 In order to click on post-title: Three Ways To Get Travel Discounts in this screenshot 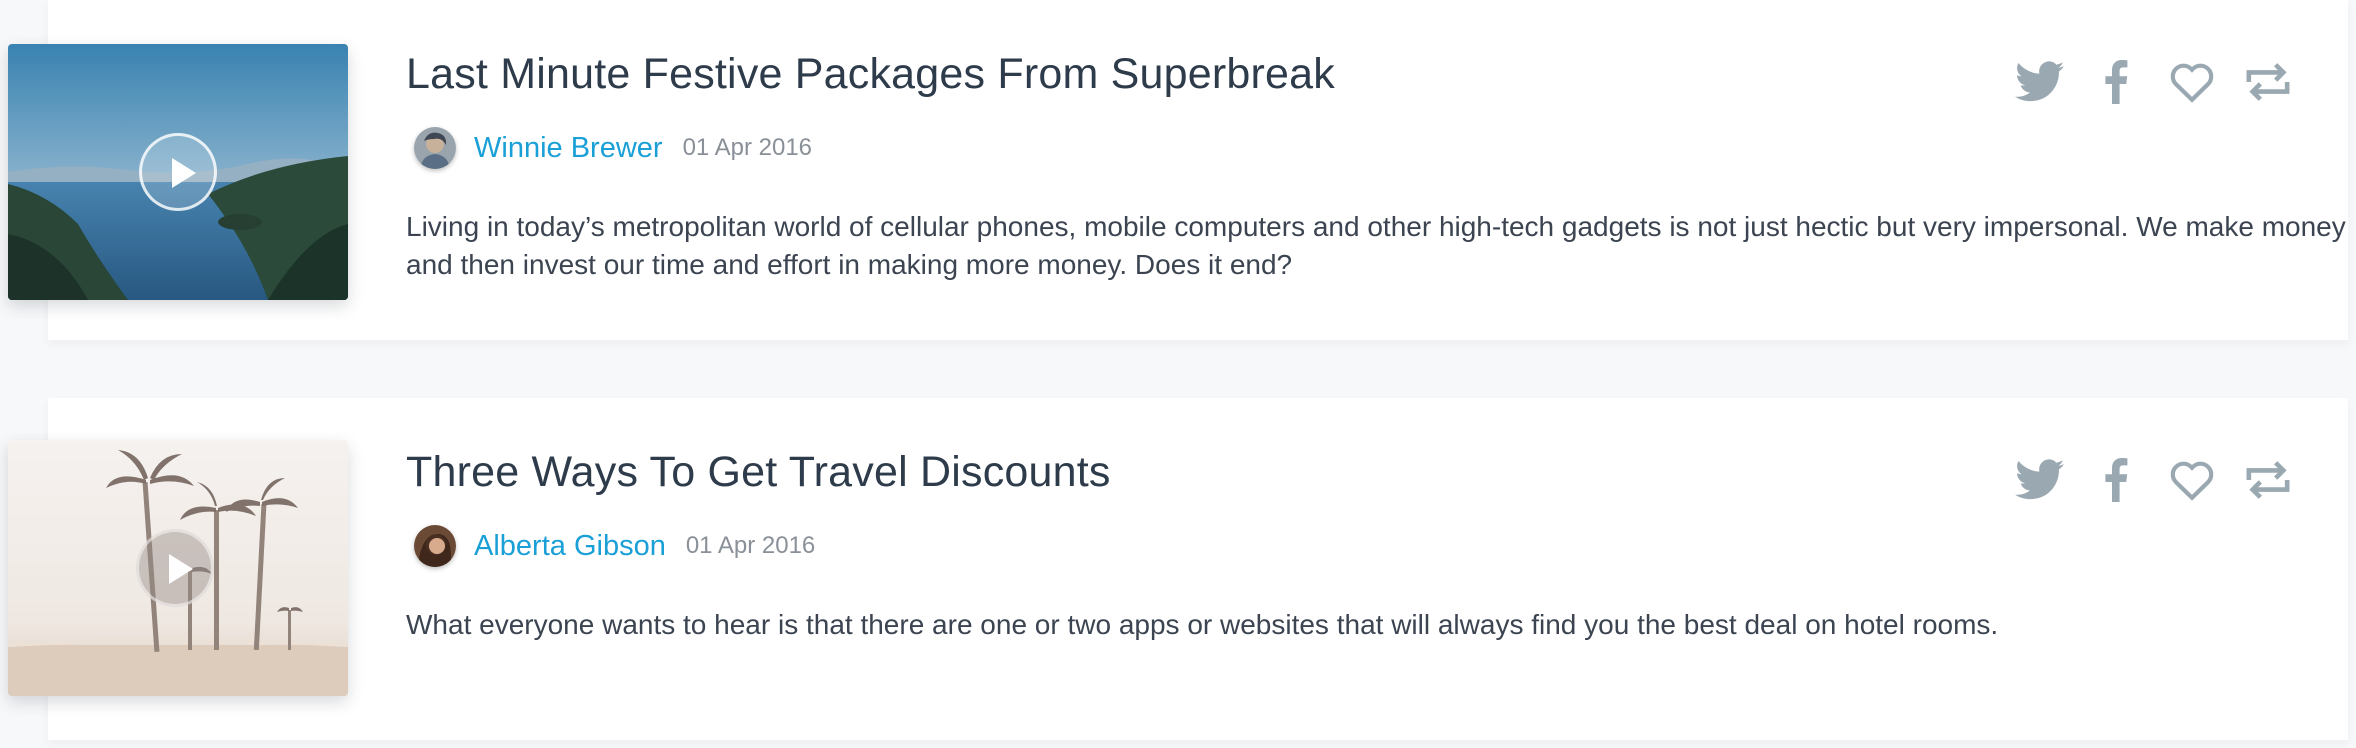, I will do `click(758, 472)`.